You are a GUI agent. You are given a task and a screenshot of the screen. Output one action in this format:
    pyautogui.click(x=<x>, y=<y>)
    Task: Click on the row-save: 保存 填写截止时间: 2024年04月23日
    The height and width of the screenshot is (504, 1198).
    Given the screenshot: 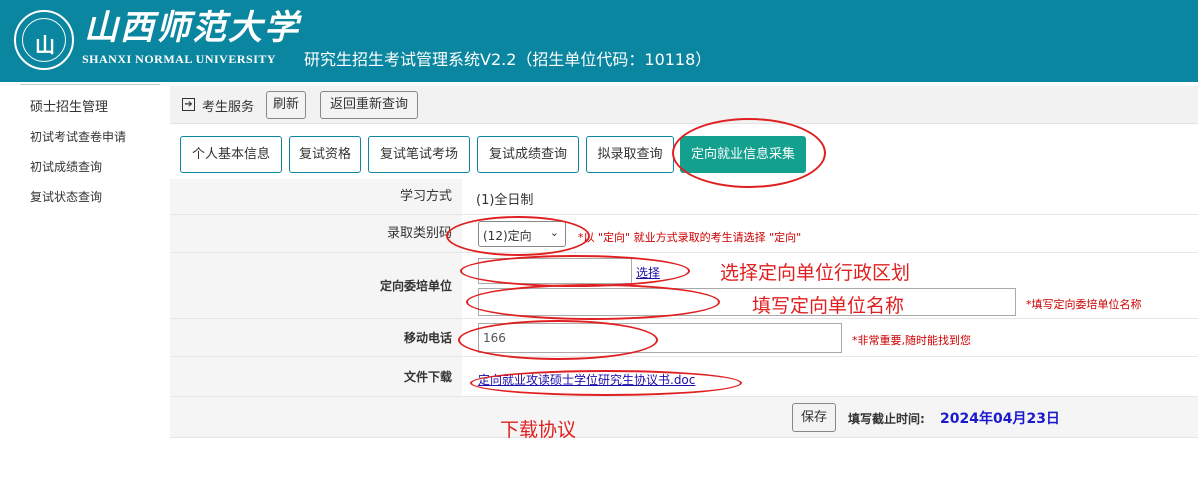 What is the action you would take?
    pyautogui.click(x=684, y=417)
    